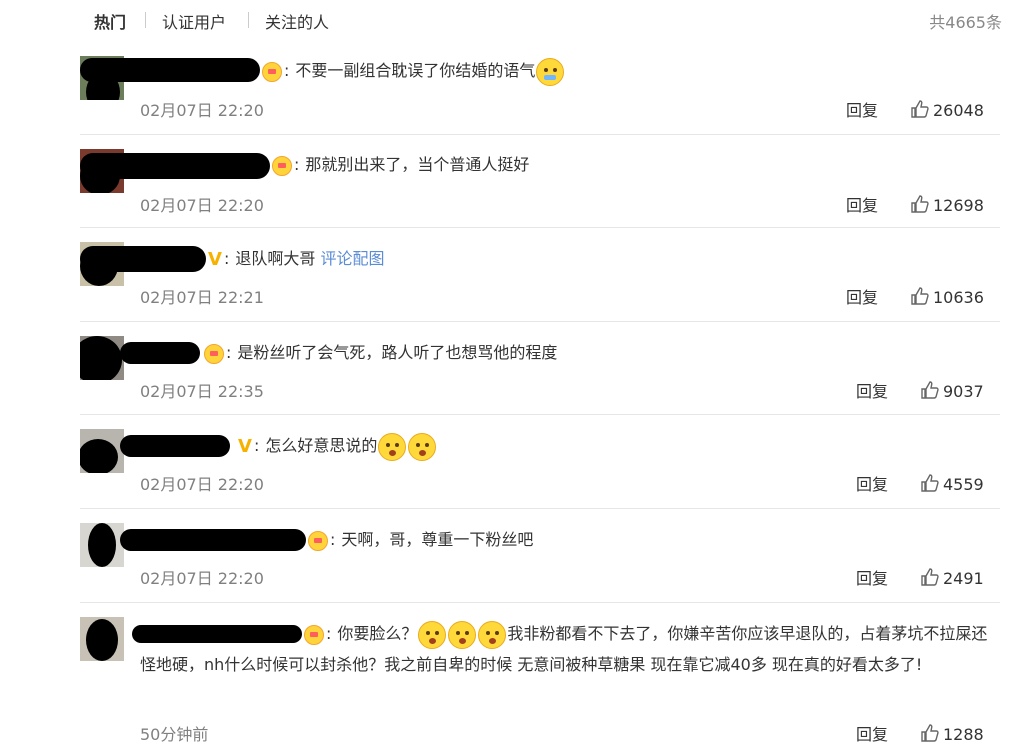  What do you see at coordinates (275, 258) in the screenshot?
I see `comment-text: 退队啊大哥` at bounding box center [275, 258].